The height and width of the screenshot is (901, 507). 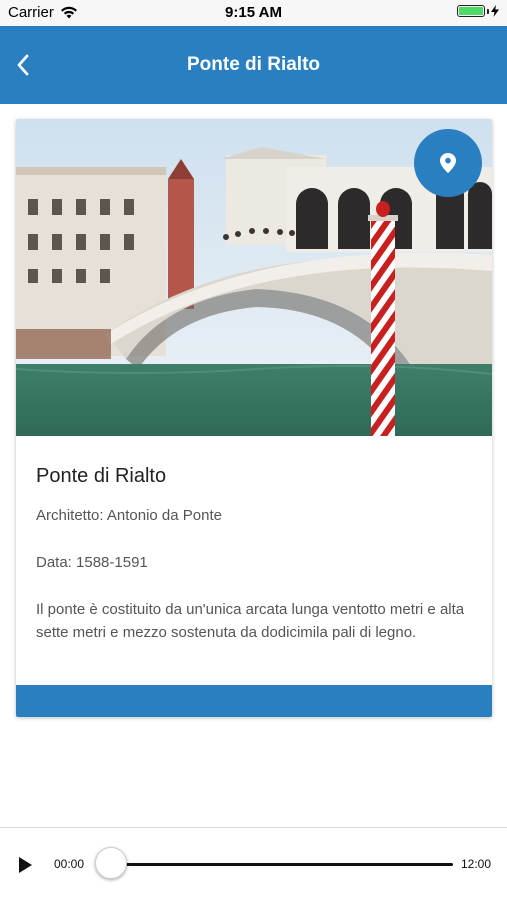 I want to click on status-bar: Carrier 9:15 AM, so click(x=253, y=13).